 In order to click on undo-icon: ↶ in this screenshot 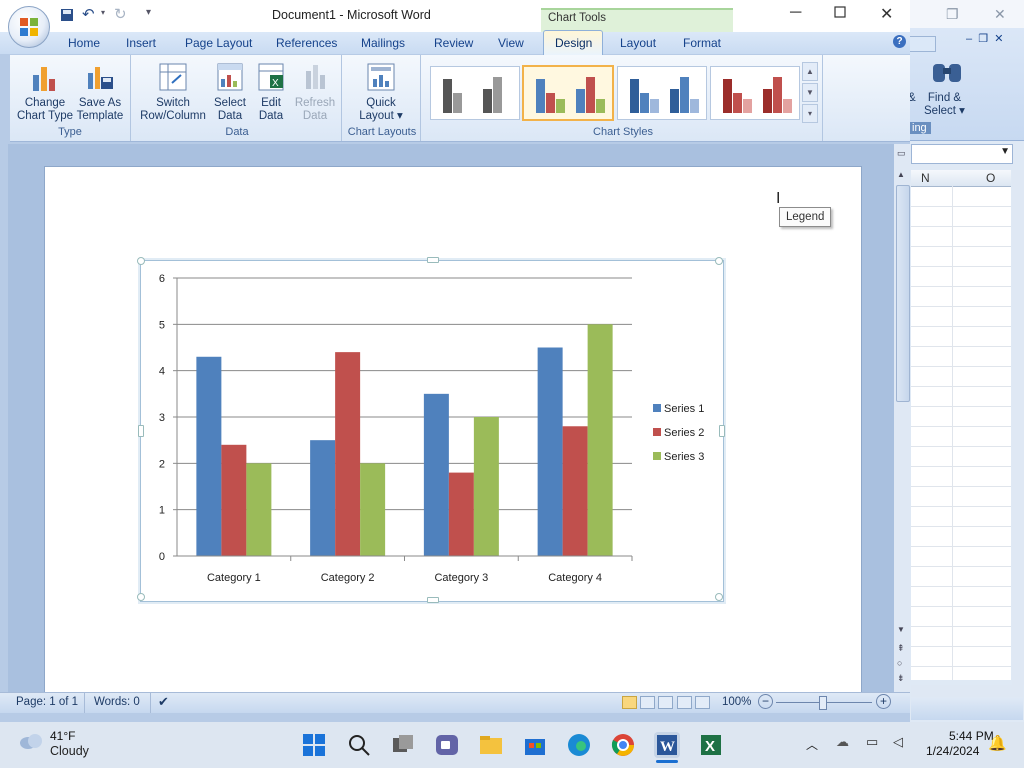, I will do `click(88, 14)`.